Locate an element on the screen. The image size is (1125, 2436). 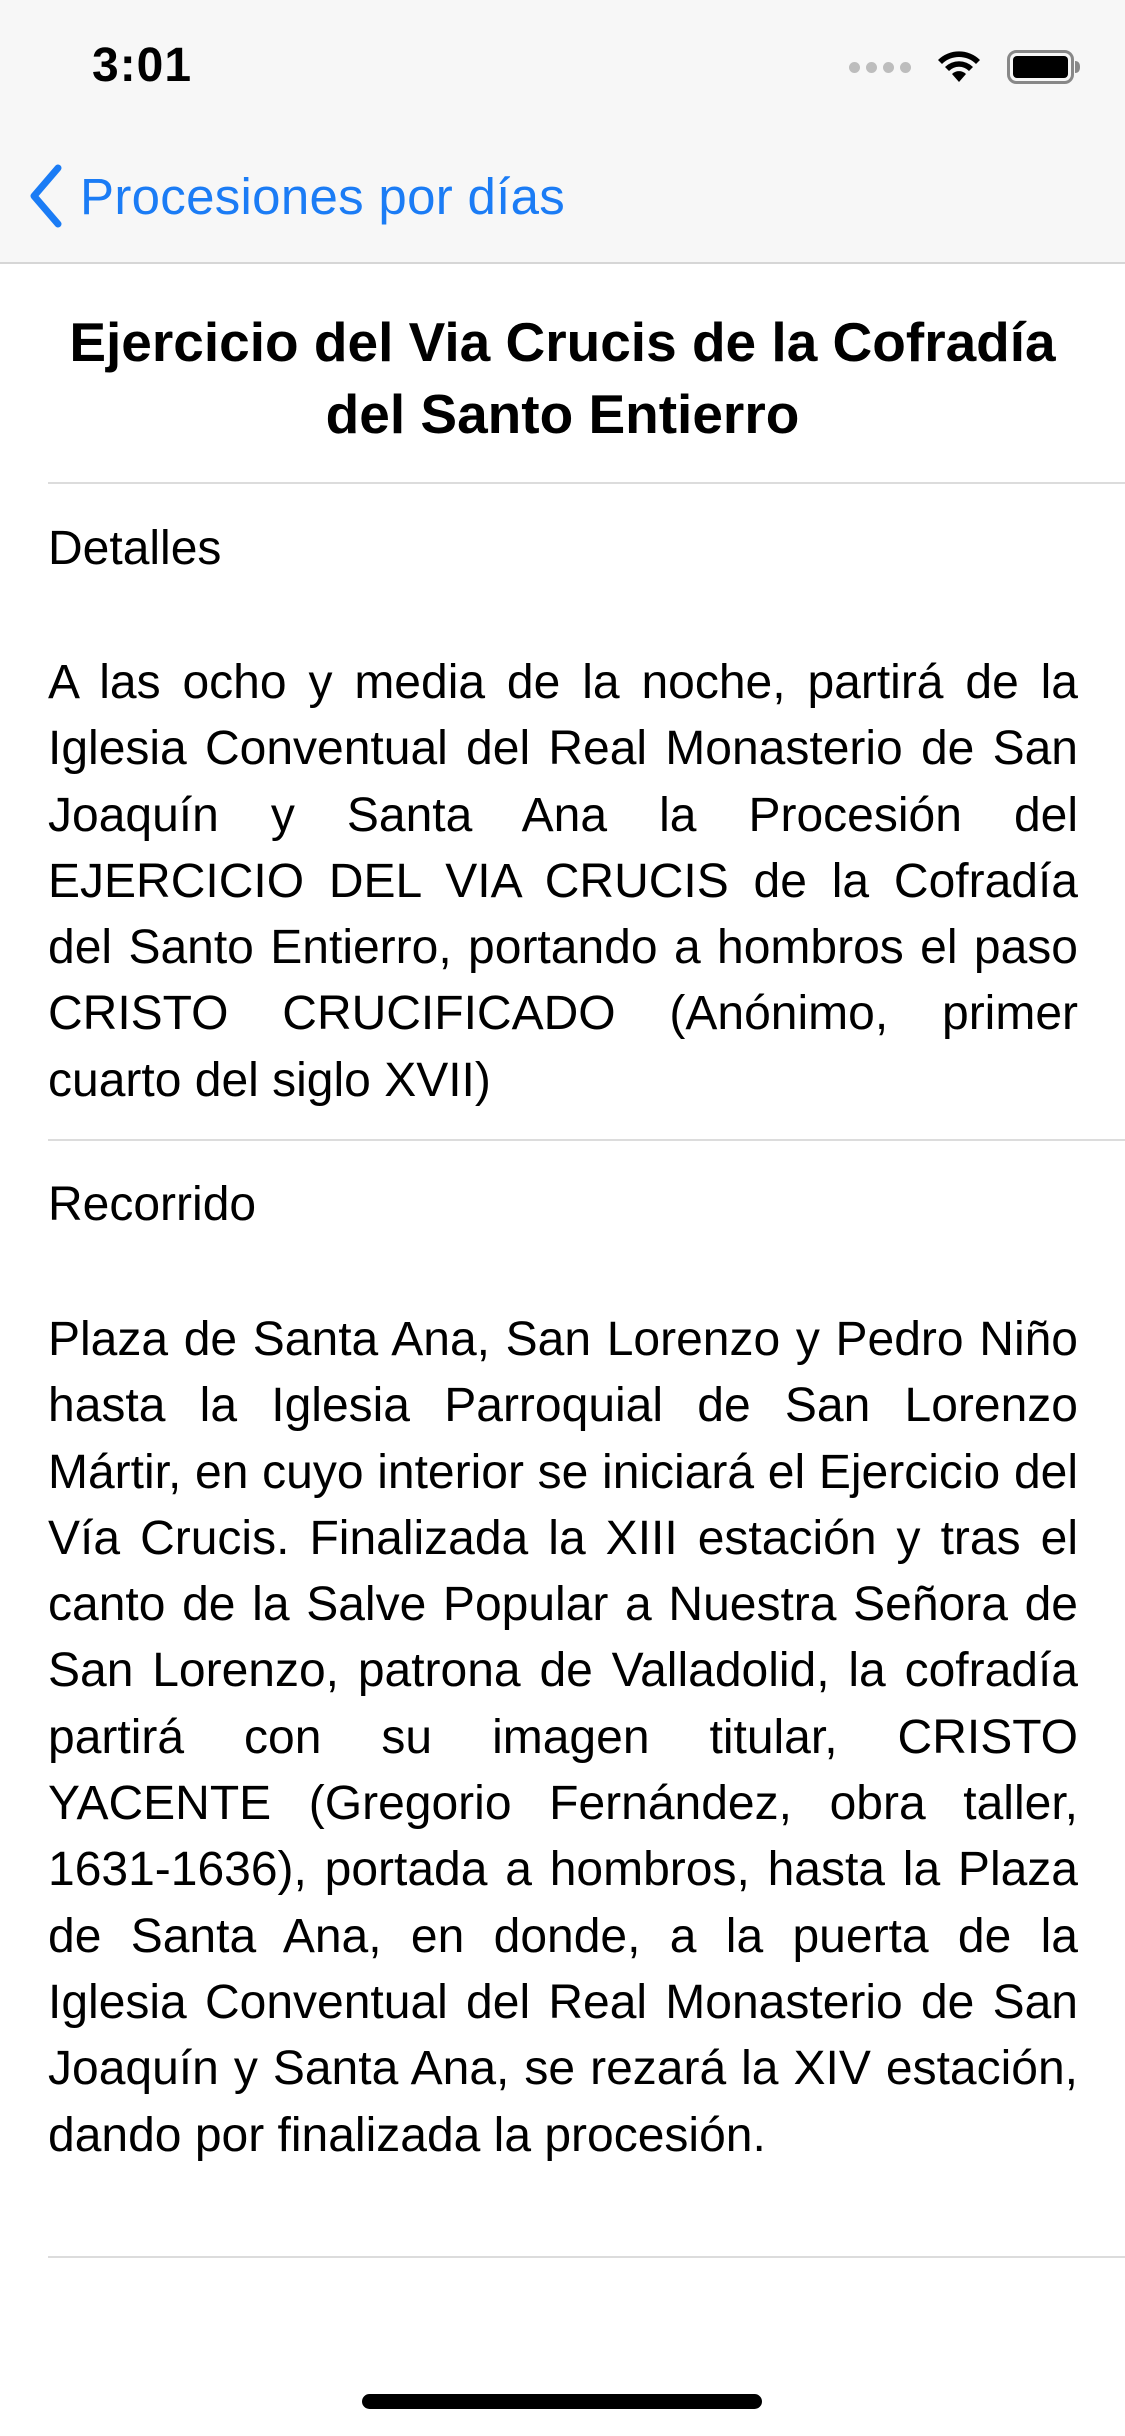
signal-dots-icon is located at coordinates (880, 67).